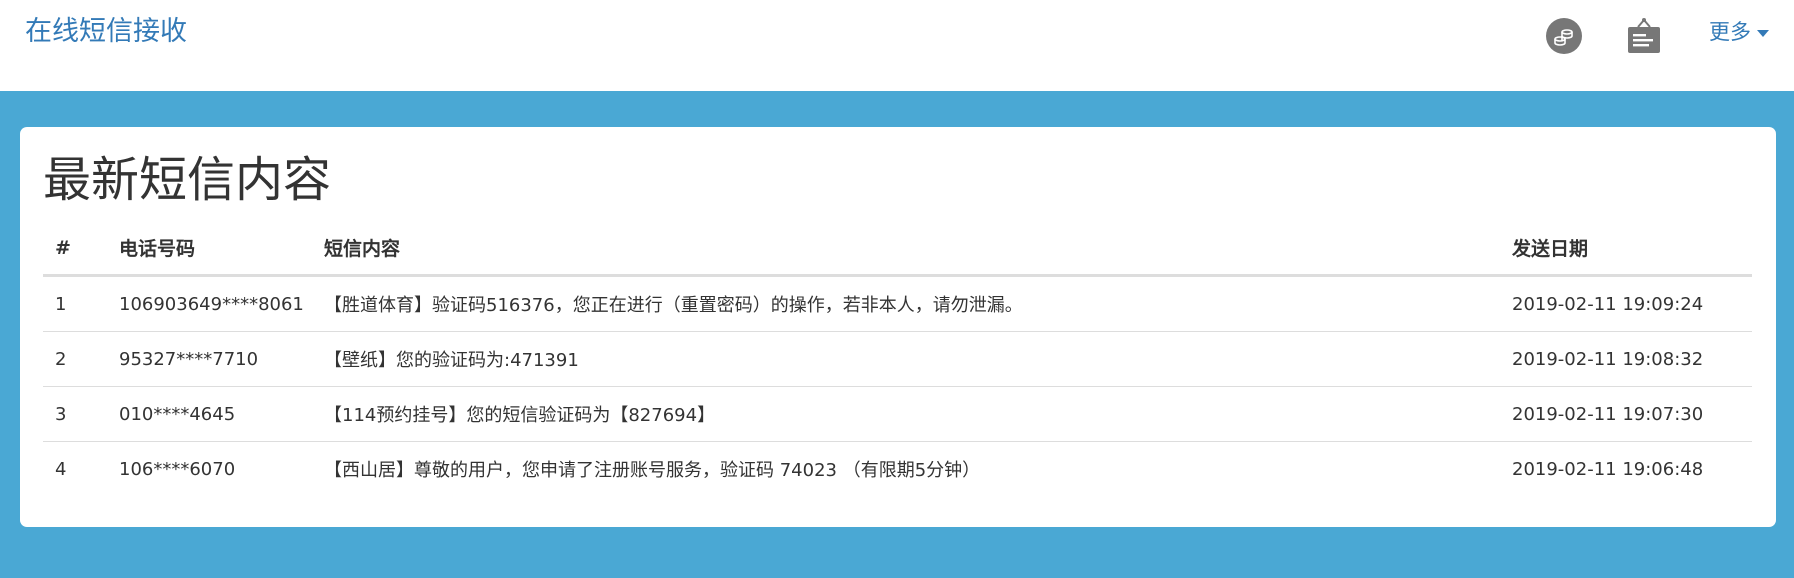 Image resolution: width=1794 pixels, height=578 pixels. I want to click on row-content: 【西山居】尊敬的用户，您申请了注册账号服务，验证码 74023 （有限期5分钟）, so click(652, 470).